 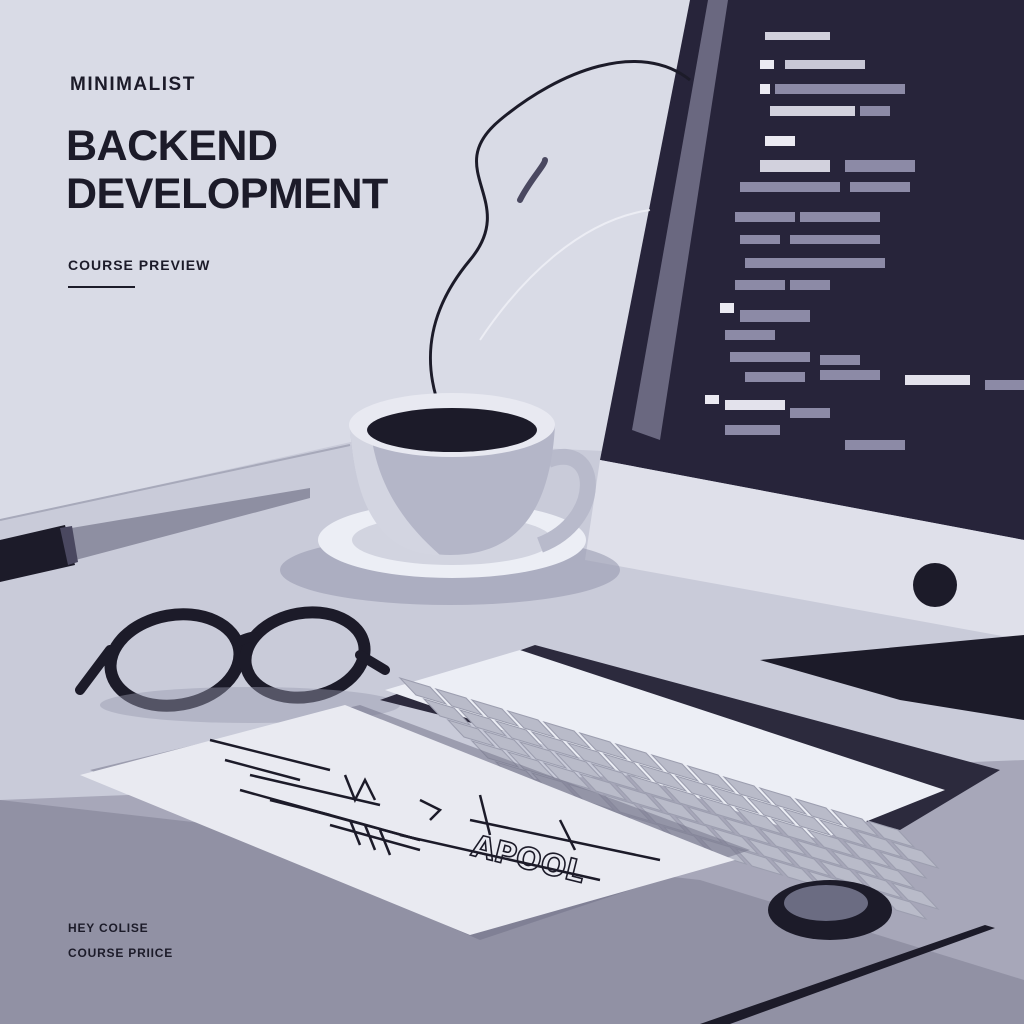 What do you see at coordinates (172, 146) in the screenshot?
I see `title-line-1: BACKEND` at bounding box center [172, 146].